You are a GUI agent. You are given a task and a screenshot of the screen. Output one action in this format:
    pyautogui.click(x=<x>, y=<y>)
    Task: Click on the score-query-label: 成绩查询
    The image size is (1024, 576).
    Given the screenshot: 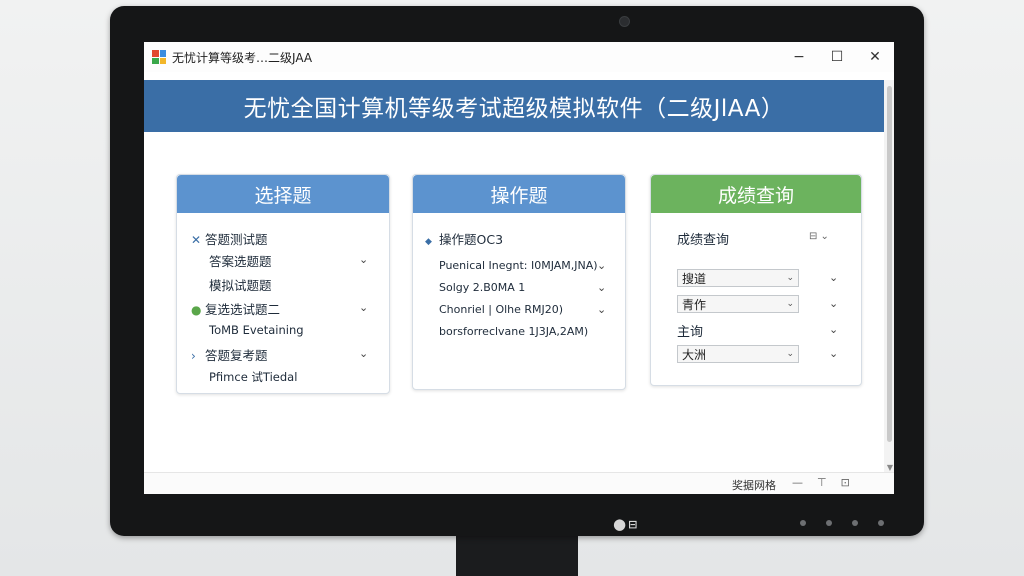 What is the action you would take?
    pyautogui.click(x=703, y=240)
    